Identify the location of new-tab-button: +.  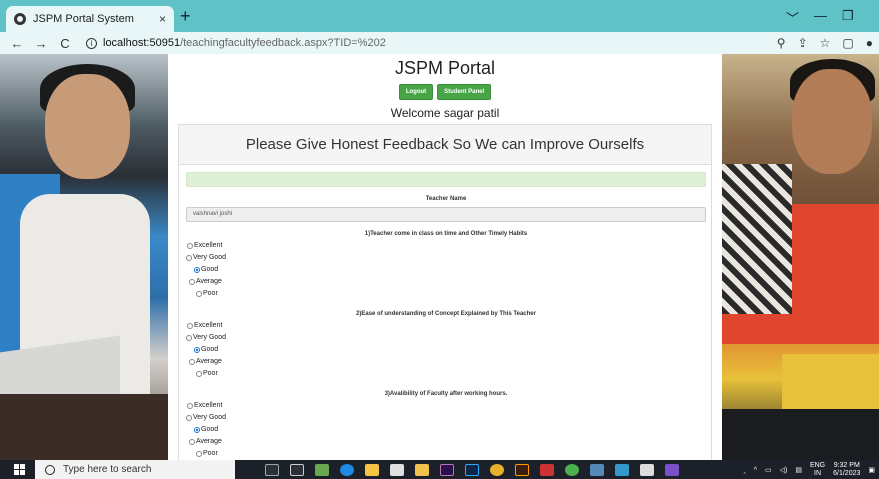
(185, 16).